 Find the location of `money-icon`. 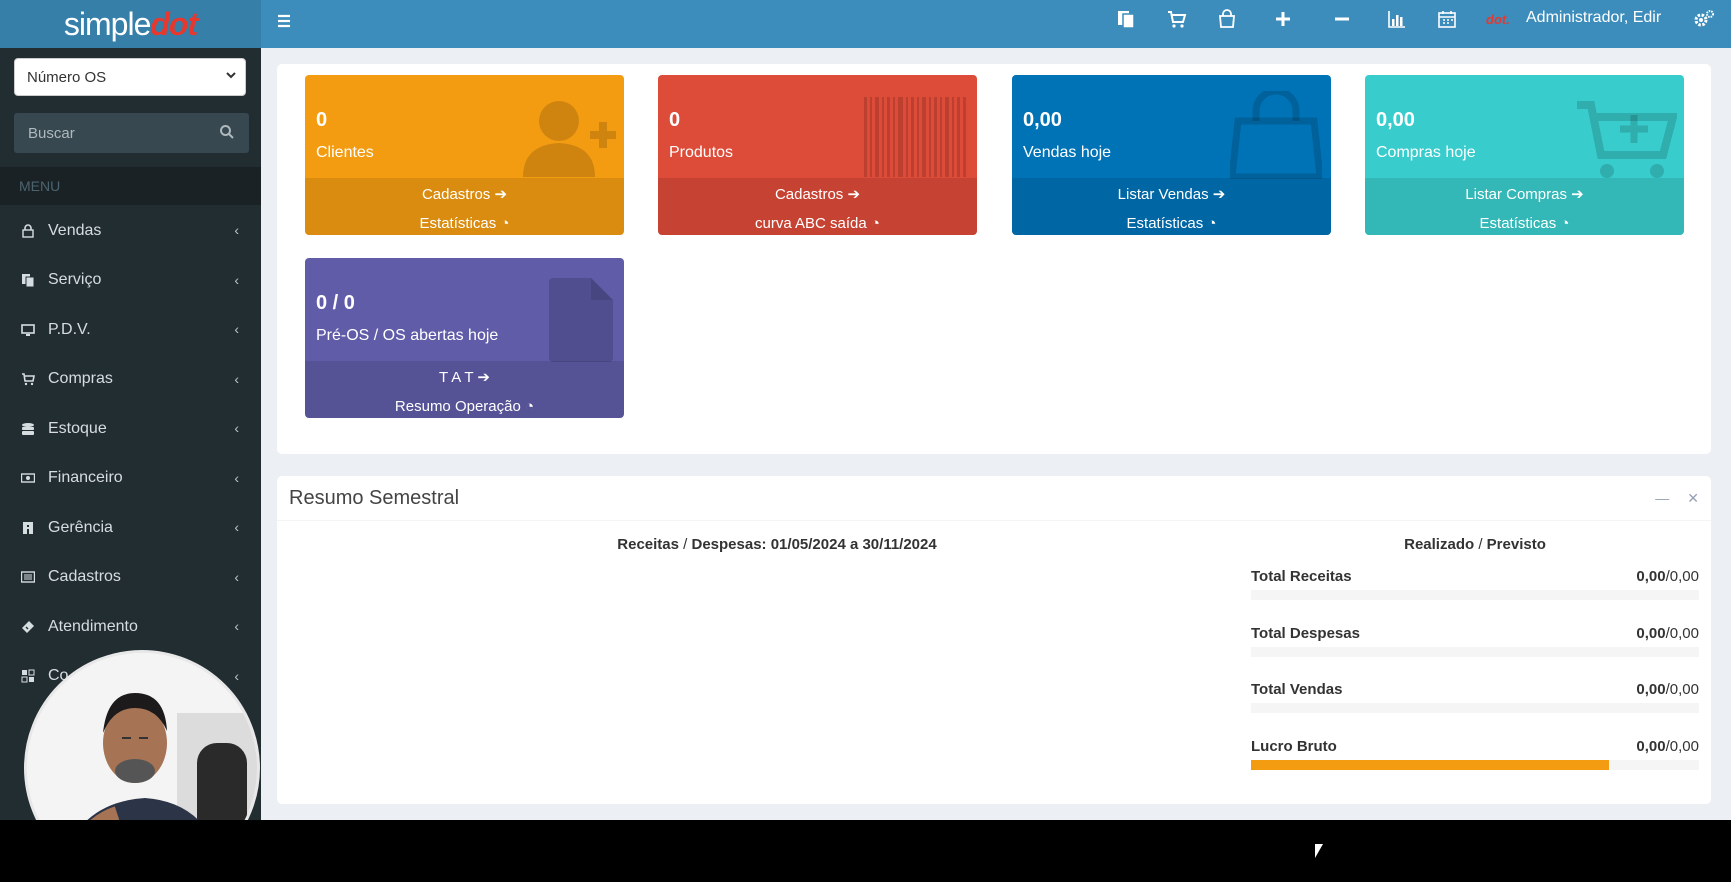

money-icon is located at coordinates (28, 478).